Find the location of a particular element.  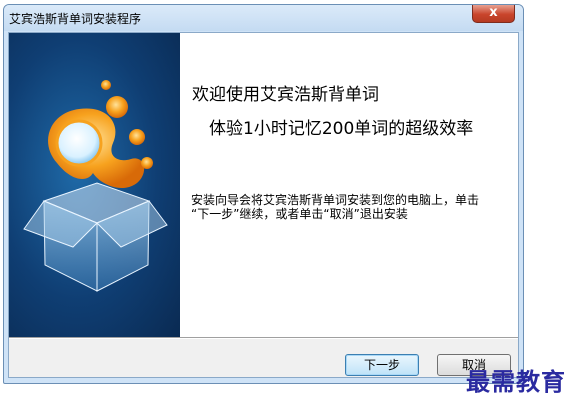

window-title: 艾宾浩斯背单词安装程序 is located at coordinates (75, 19).